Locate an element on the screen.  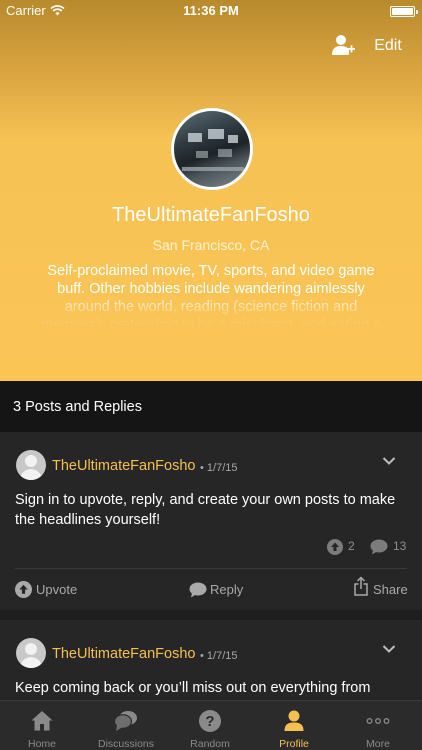
tab-random: ? Random is located at coordinates (210, 725).